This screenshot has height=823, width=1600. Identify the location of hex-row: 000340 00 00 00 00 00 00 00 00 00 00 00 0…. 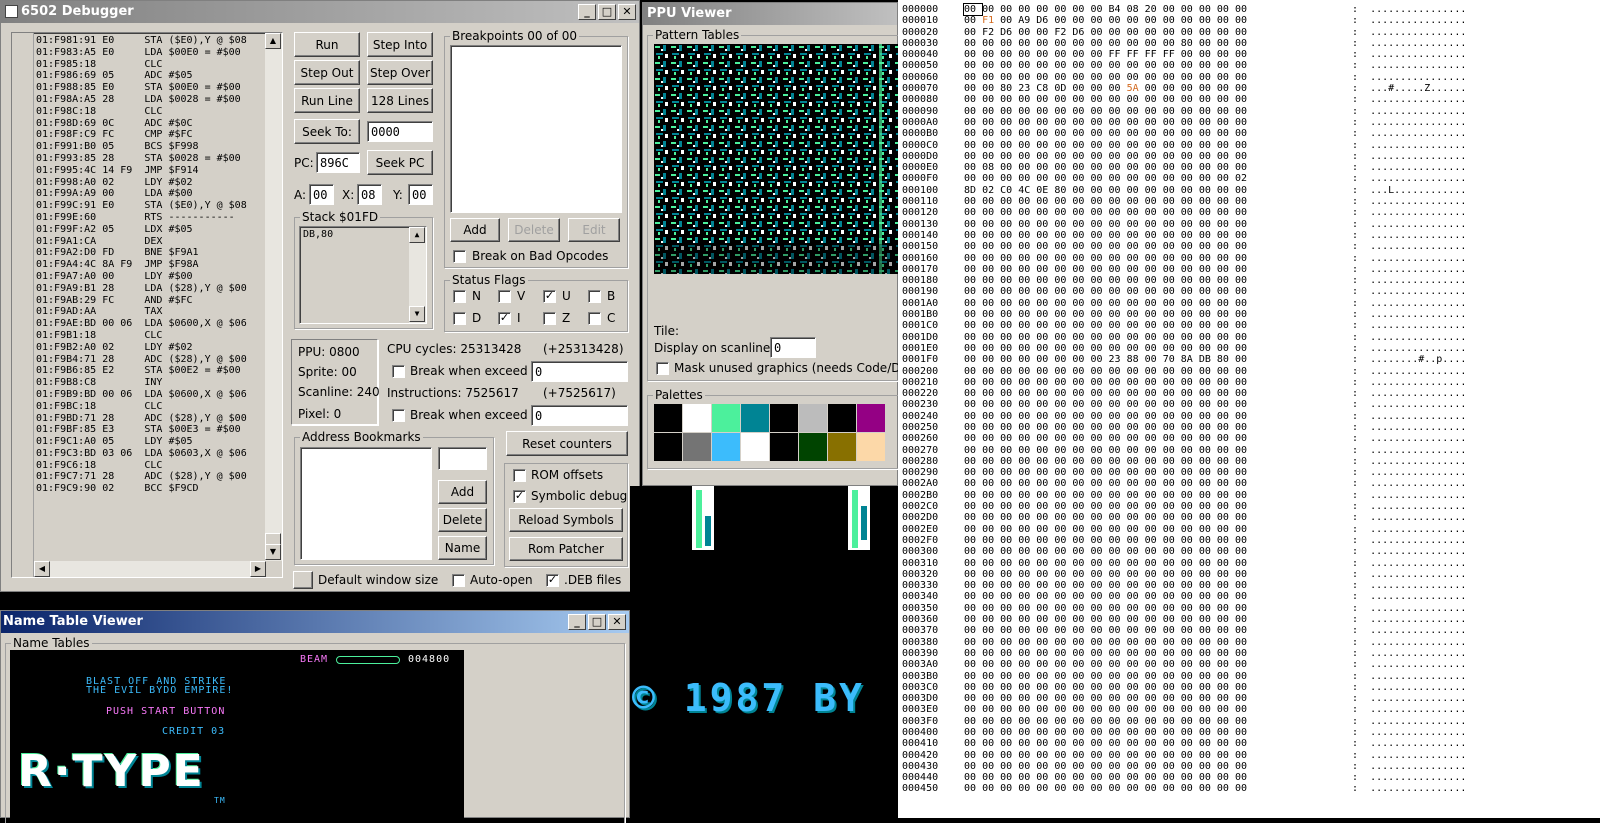
(1184, 596).